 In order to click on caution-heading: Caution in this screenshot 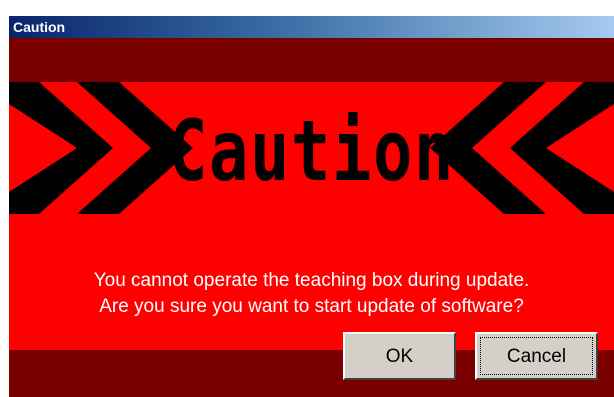, I will do `click(311, 151)`.